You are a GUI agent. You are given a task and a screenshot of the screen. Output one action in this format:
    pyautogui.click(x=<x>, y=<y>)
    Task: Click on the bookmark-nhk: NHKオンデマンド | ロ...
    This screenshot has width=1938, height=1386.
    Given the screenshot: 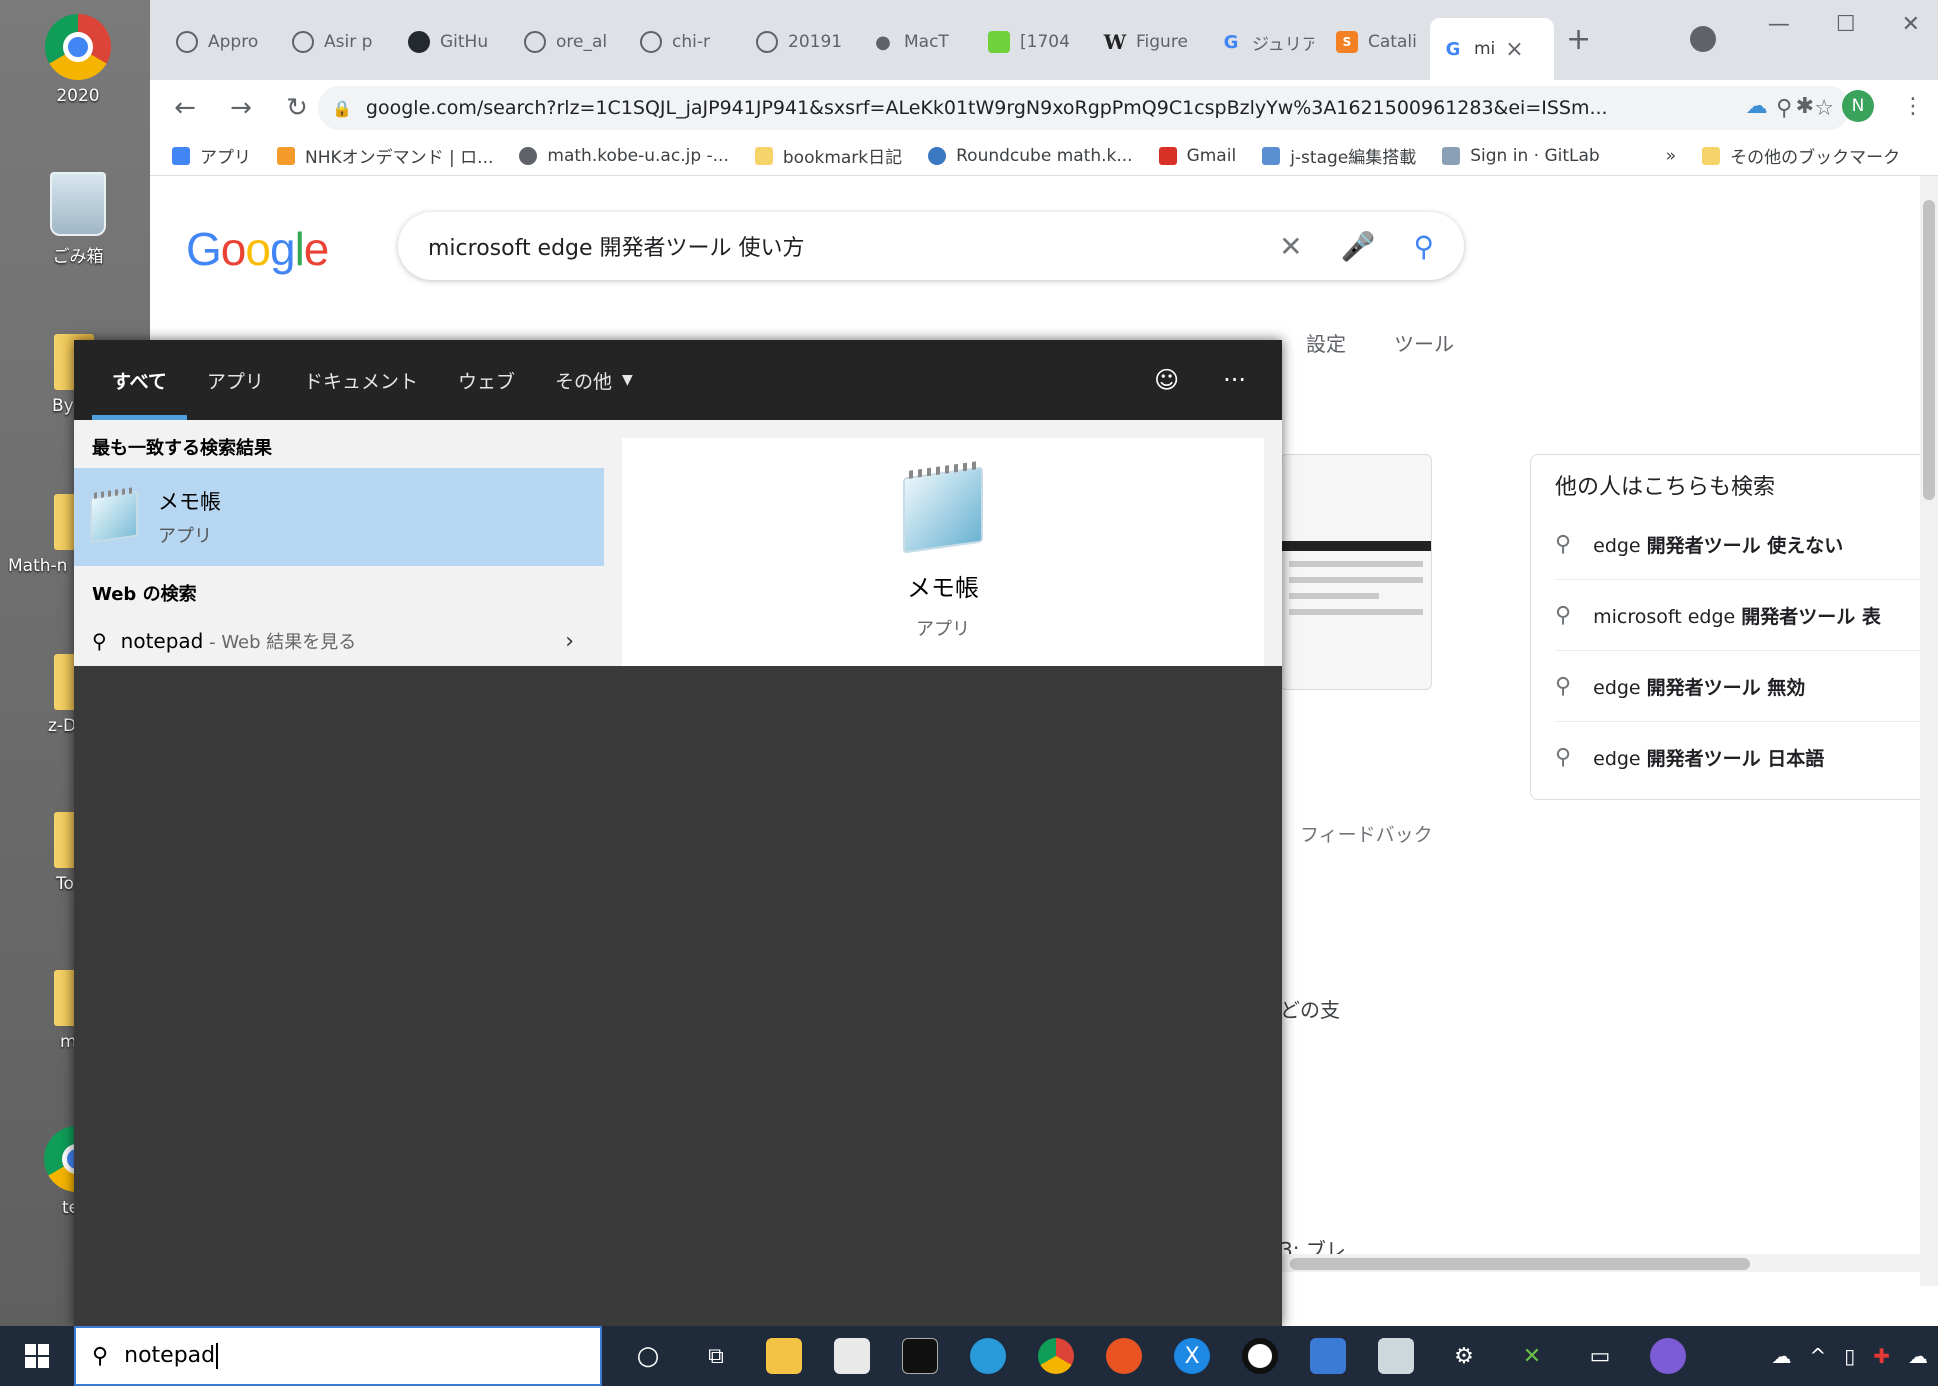 What is the action you would take?
    pyautogui.click(x=385, y=155)
    